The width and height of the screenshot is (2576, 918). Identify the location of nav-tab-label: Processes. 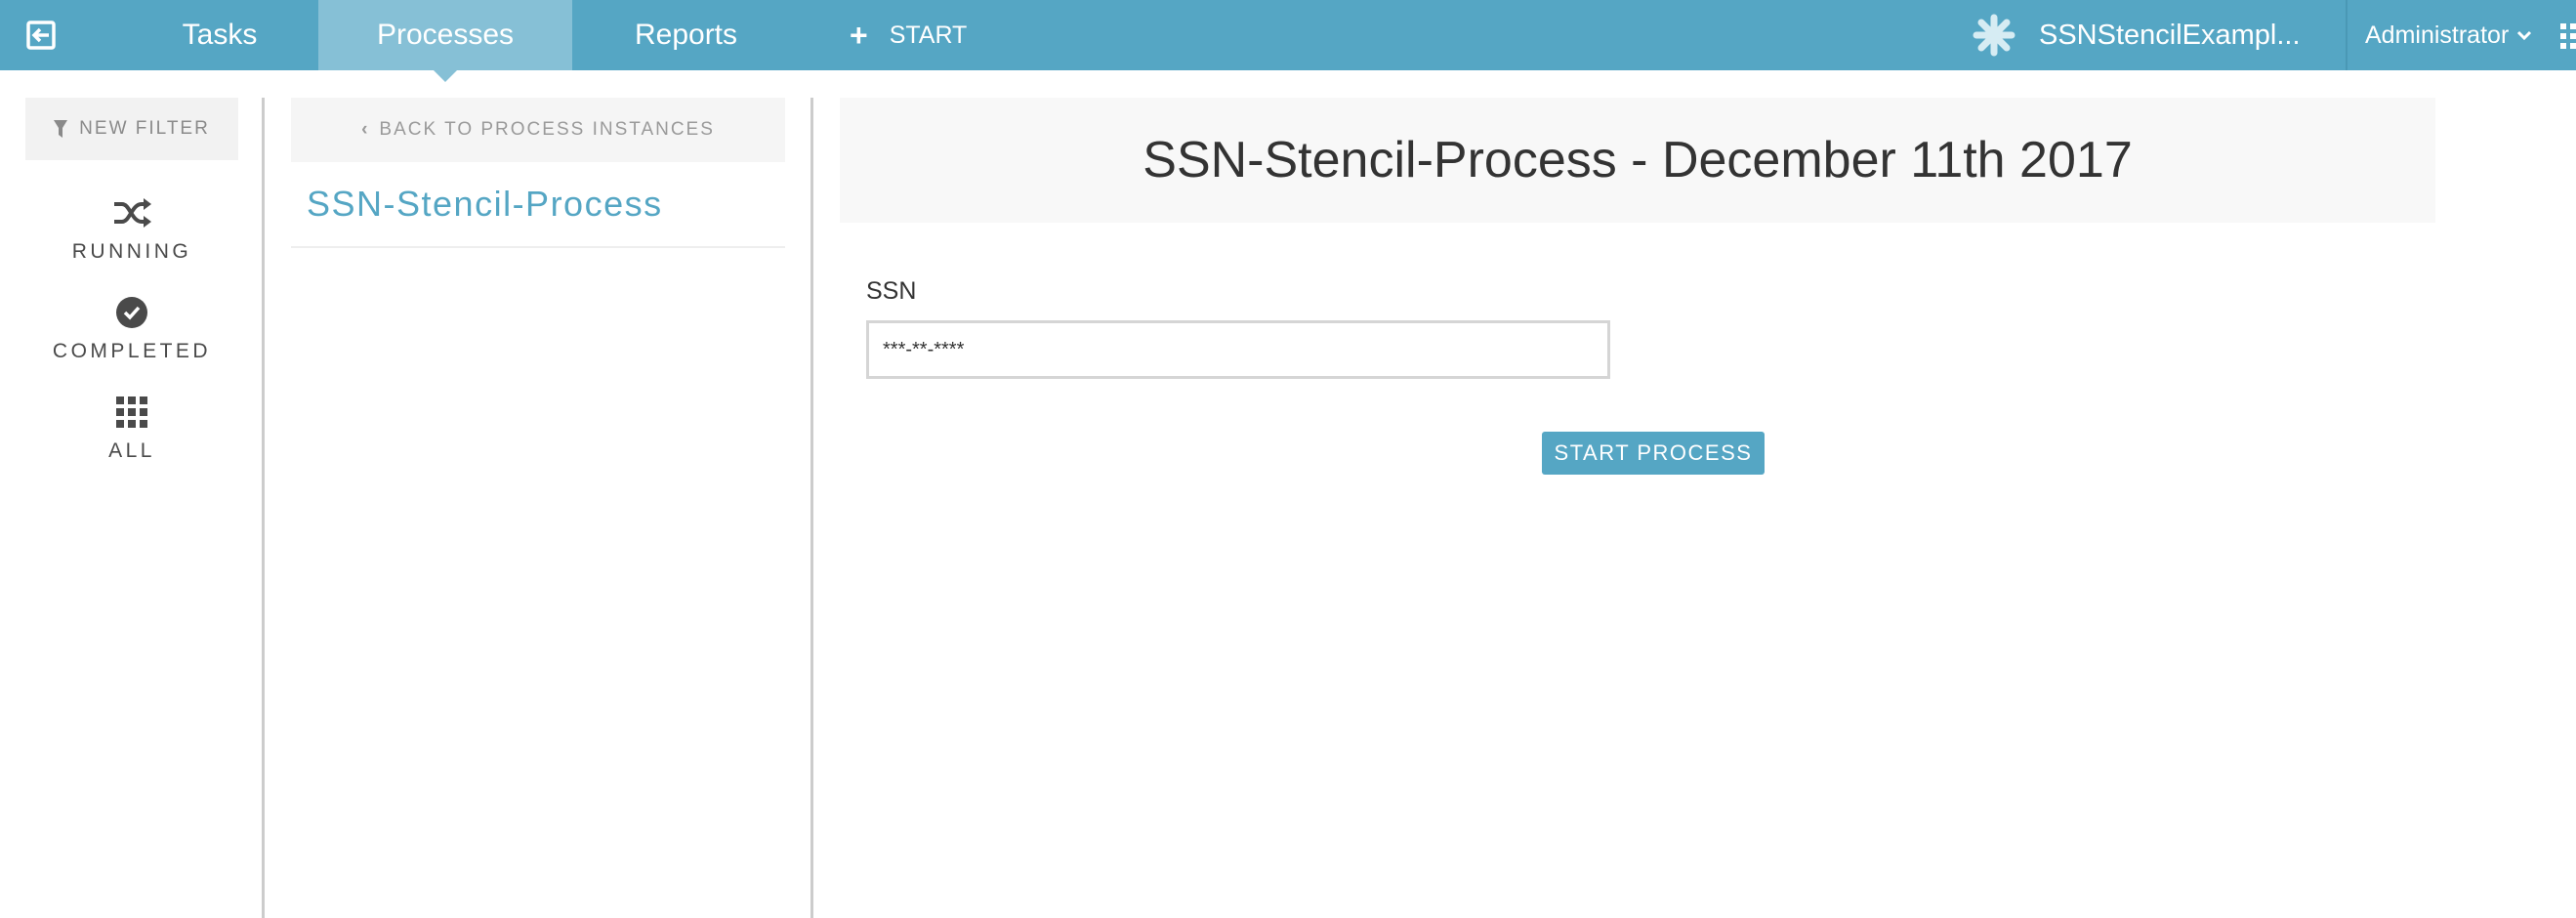
(445, 35).